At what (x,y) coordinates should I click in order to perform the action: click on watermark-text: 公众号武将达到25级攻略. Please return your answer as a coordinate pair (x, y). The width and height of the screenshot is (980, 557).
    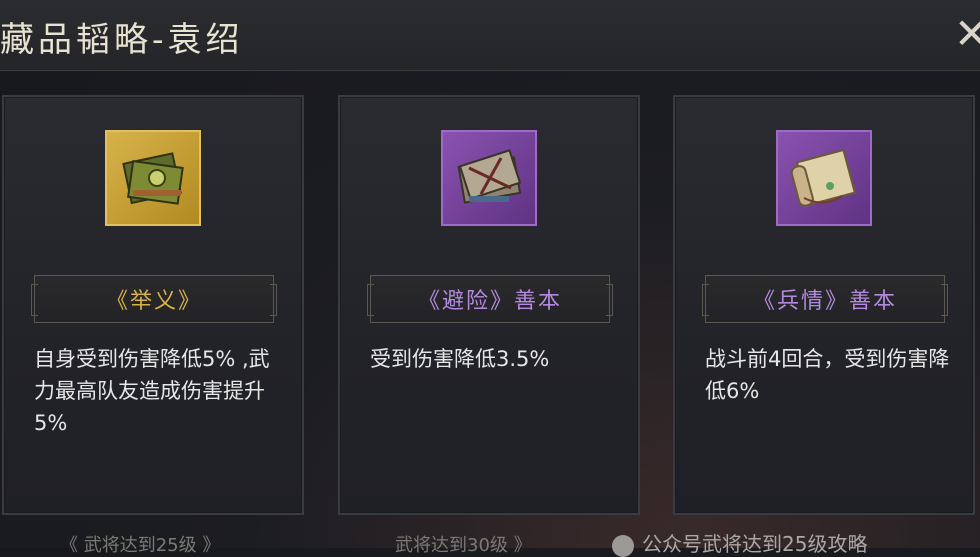
    Looking at the image, I should click on (755, 544).